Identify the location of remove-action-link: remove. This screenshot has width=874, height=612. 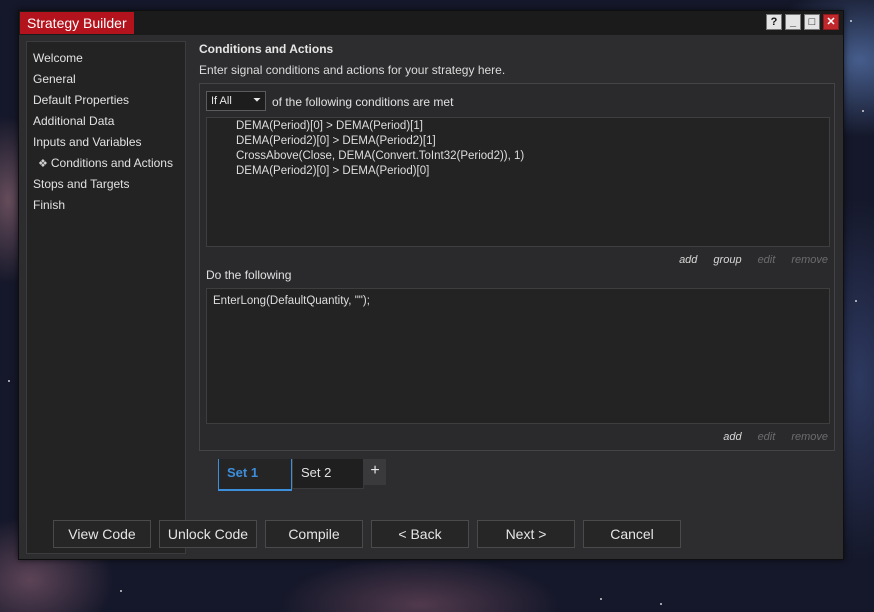
(809, 437).